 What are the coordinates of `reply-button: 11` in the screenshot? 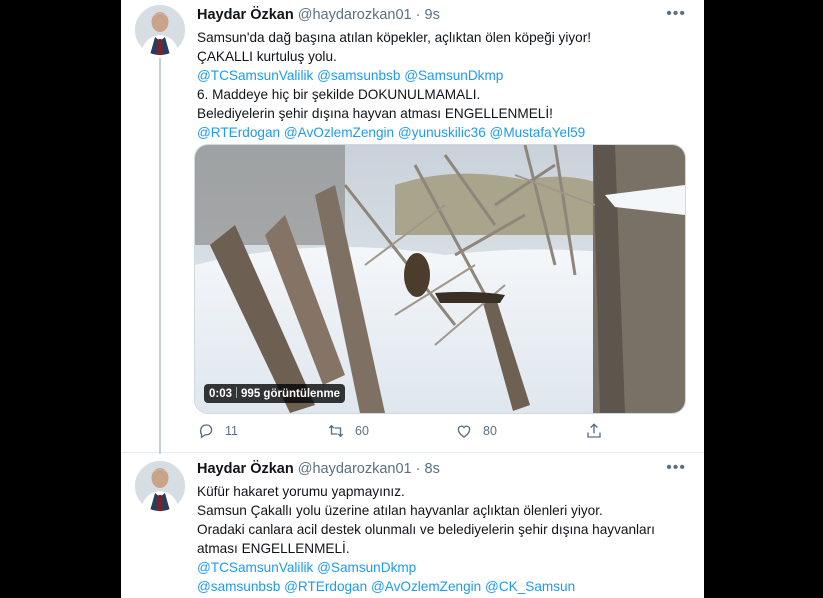 It's located at (217, 431).